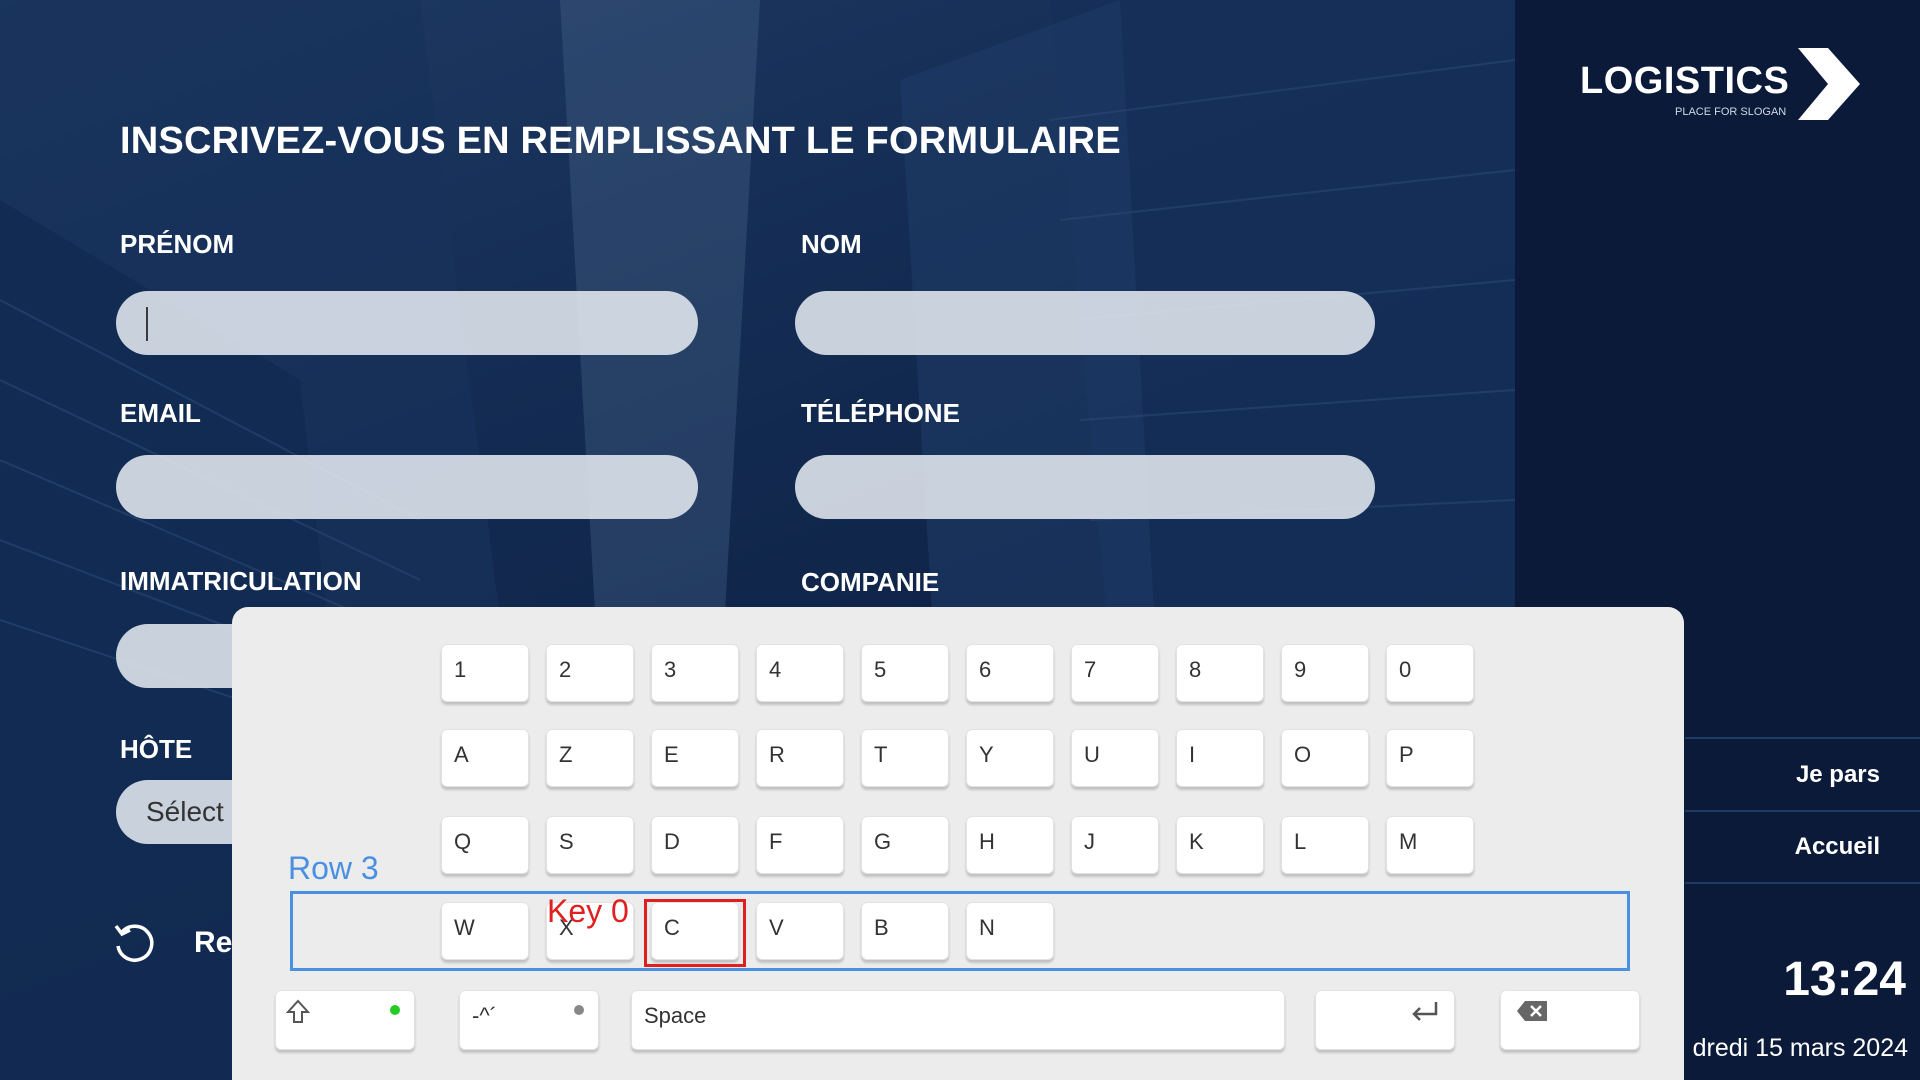 The height and width of the screenshot is (1080, 1920). I want to click on key-r: R, so click(800, 758).